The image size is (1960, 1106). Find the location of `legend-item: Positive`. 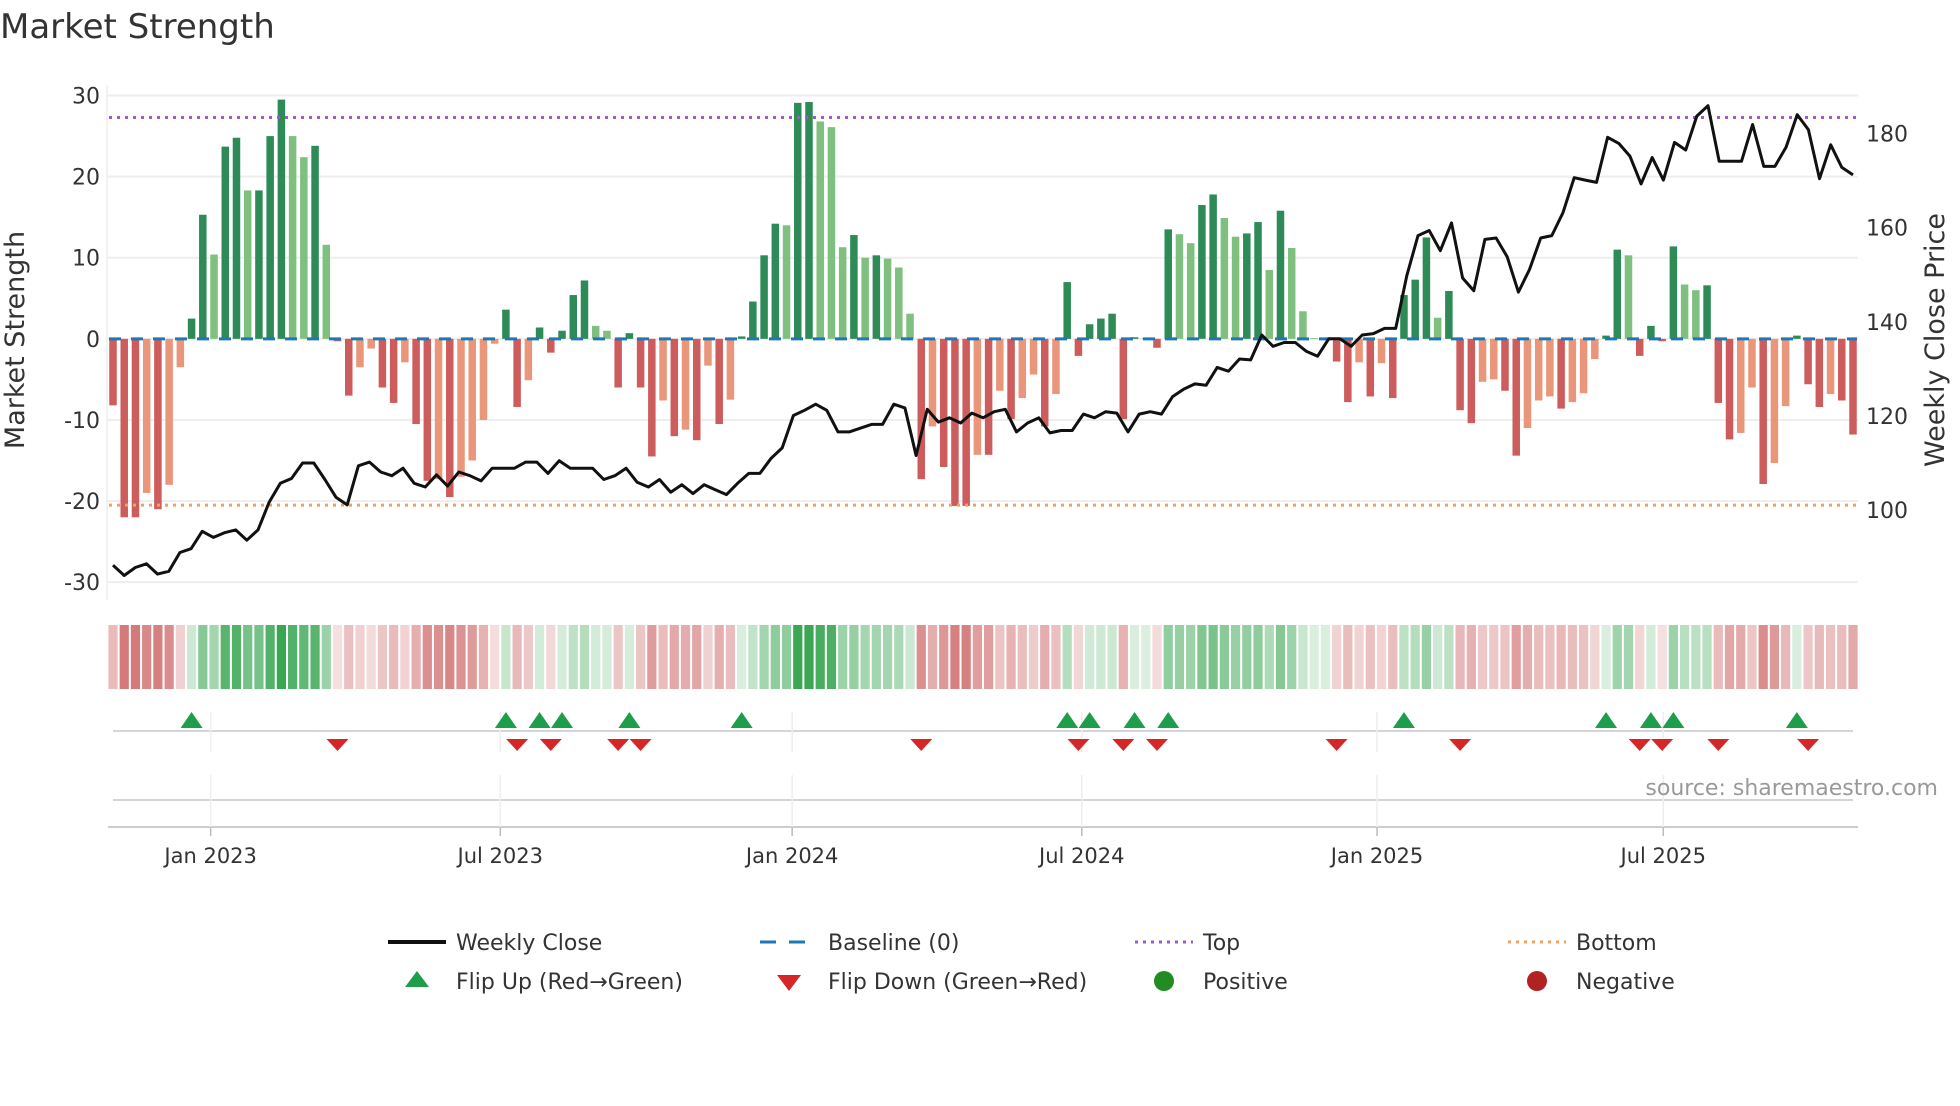

legend-item: Positive is located at coordinates (1221, 982).